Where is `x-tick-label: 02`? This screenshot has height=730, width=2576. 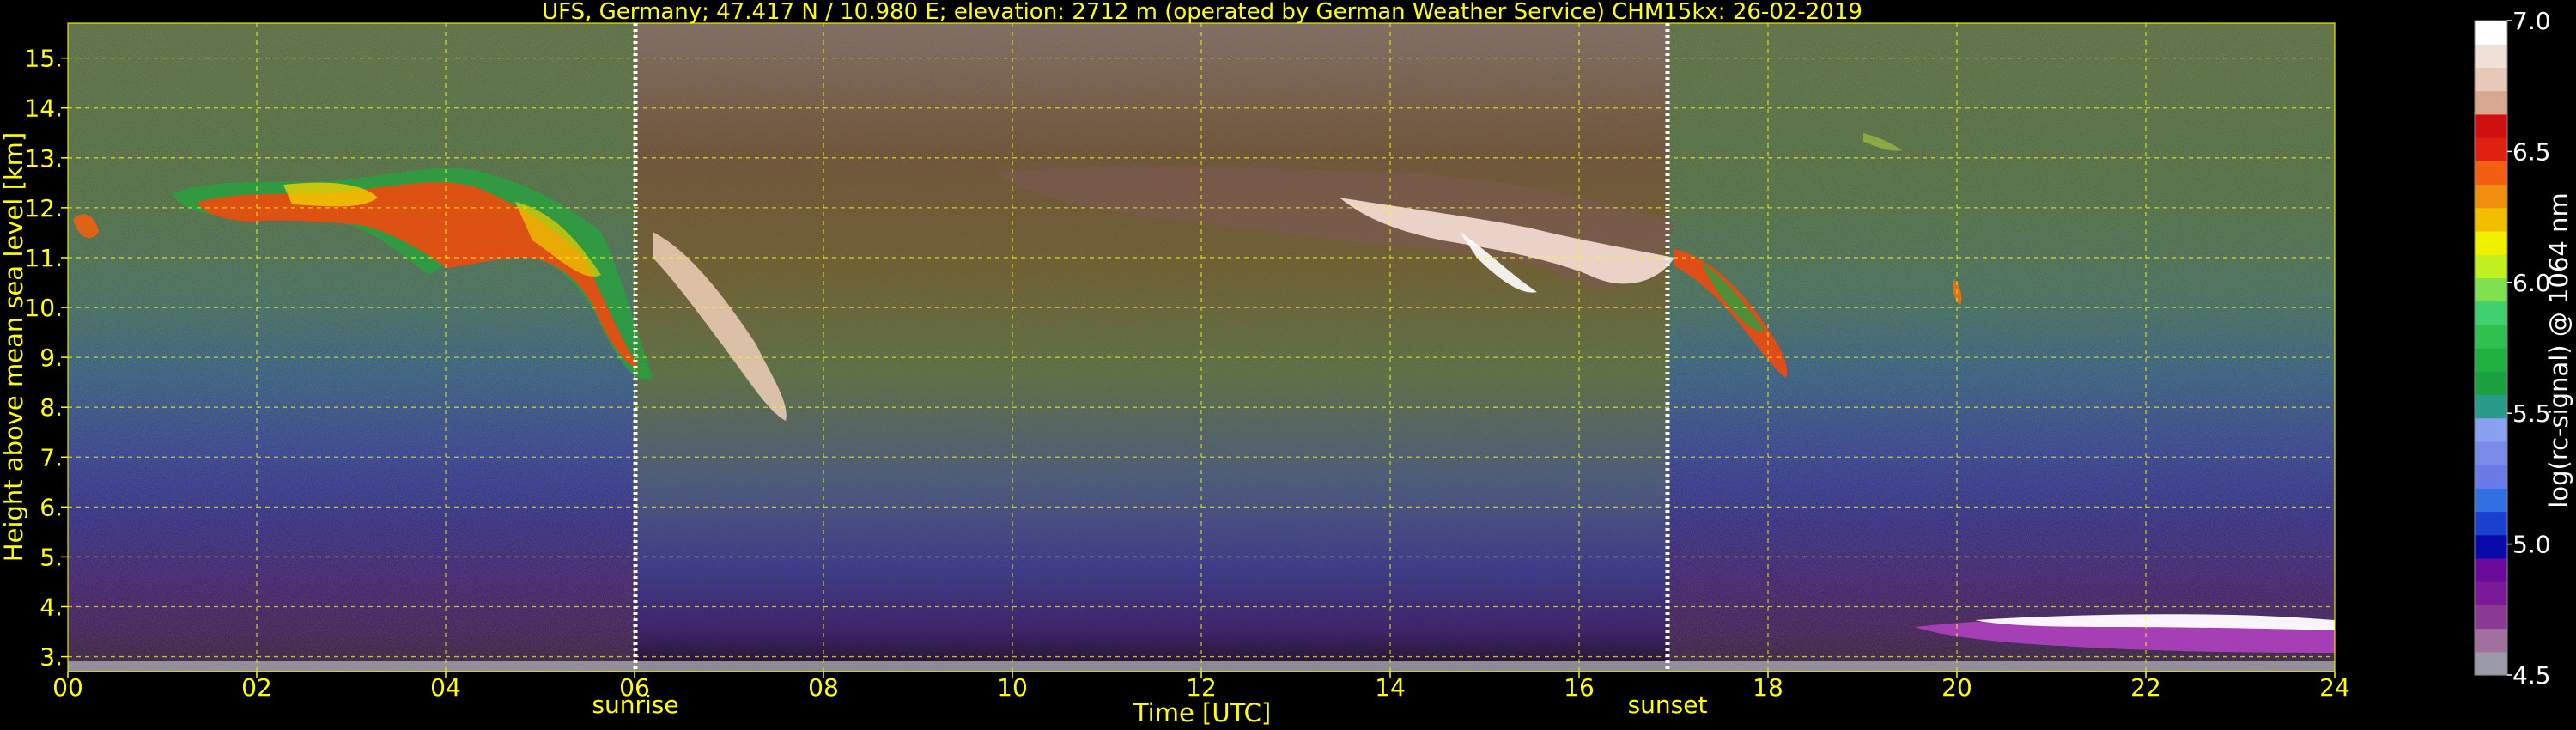
x-tick-label: 02 is located at coordinates (257, 687).